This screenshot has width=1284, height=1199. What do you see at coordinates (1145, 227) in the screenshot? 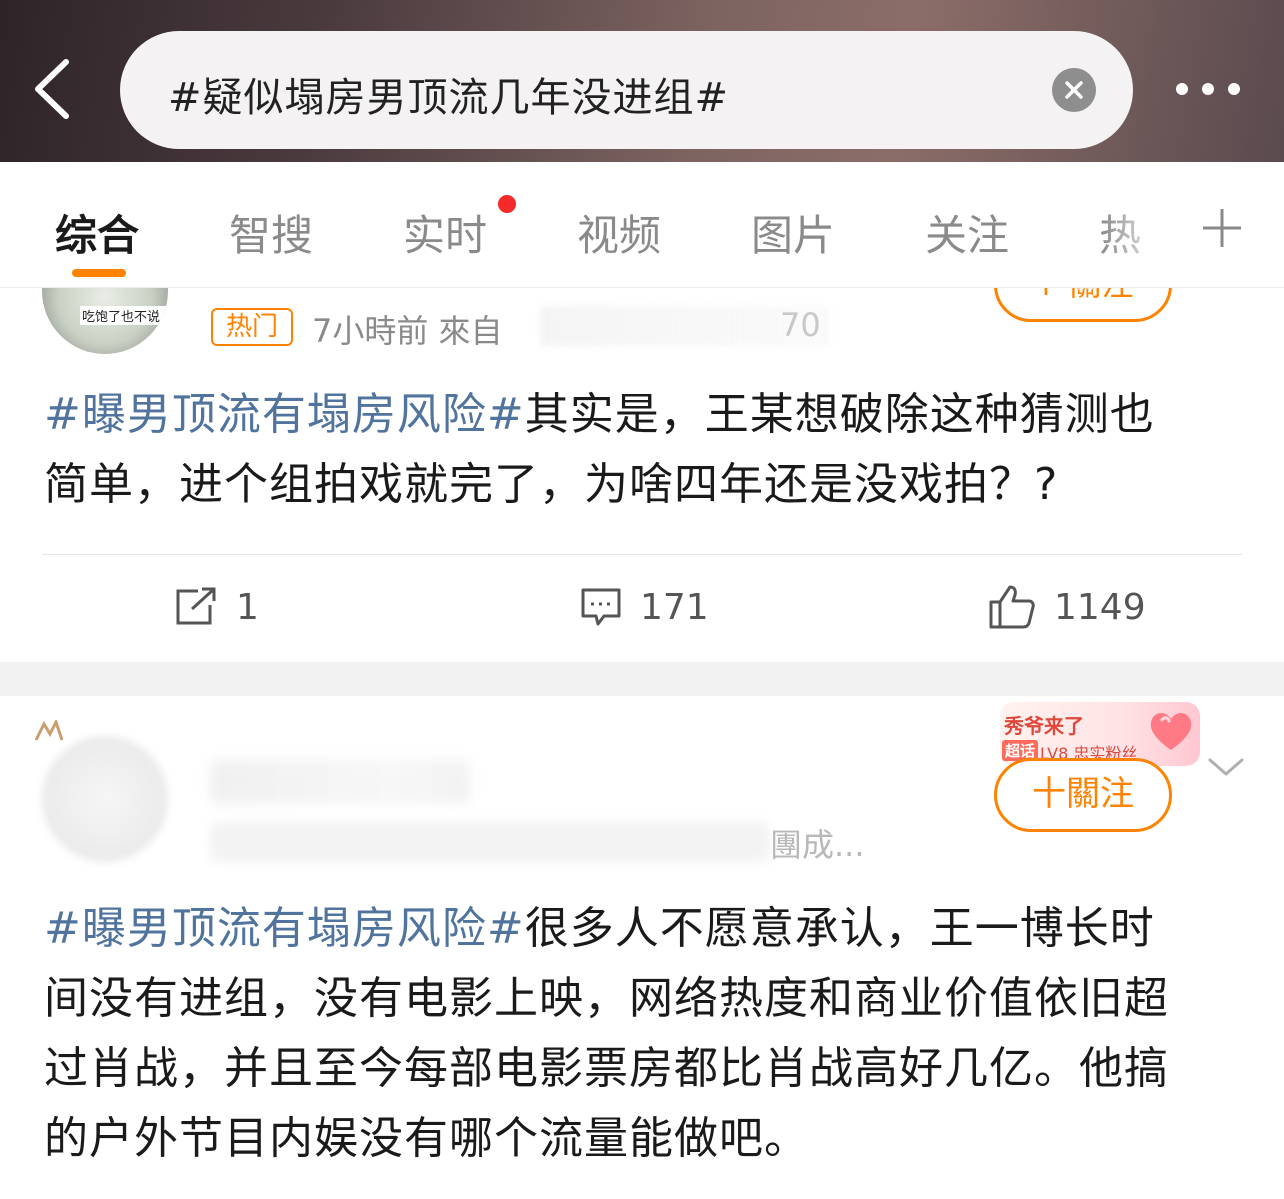
I see `tab-fade` at bounding box center [1145, 227].